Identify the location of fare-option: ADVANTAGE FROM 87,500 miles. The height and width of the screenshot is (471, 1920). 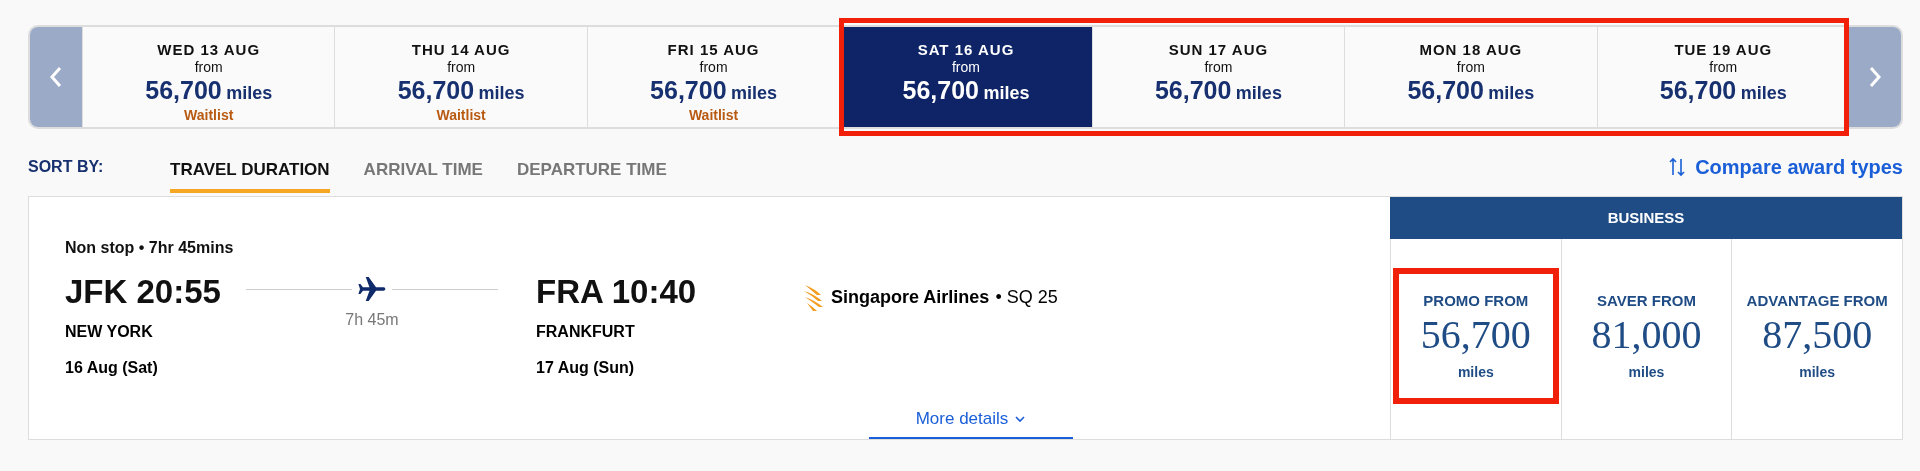
(1817, 336).